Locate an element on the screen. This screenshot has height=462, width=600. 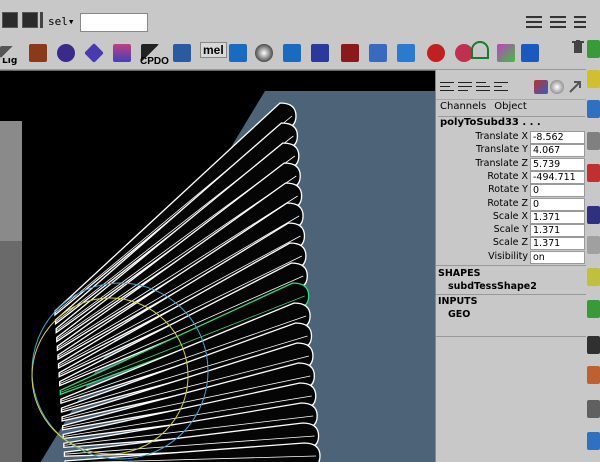
channel-row: Visibility on is located at coordinates (511, 257).